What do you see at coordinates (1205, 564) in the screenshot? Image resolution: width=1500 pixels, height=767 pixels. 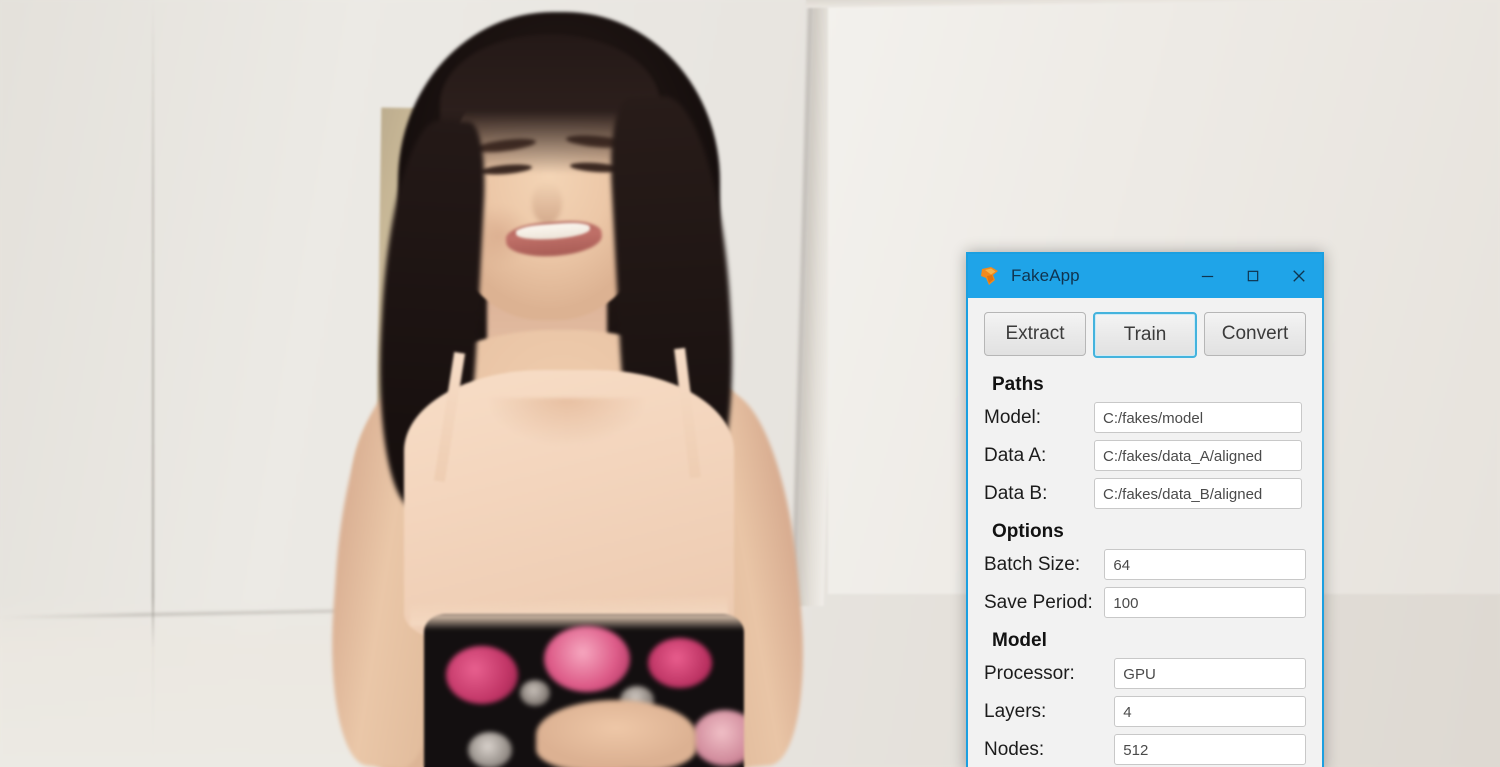 I see `input-batch-size: 64` at bounding box center [1205, 564].